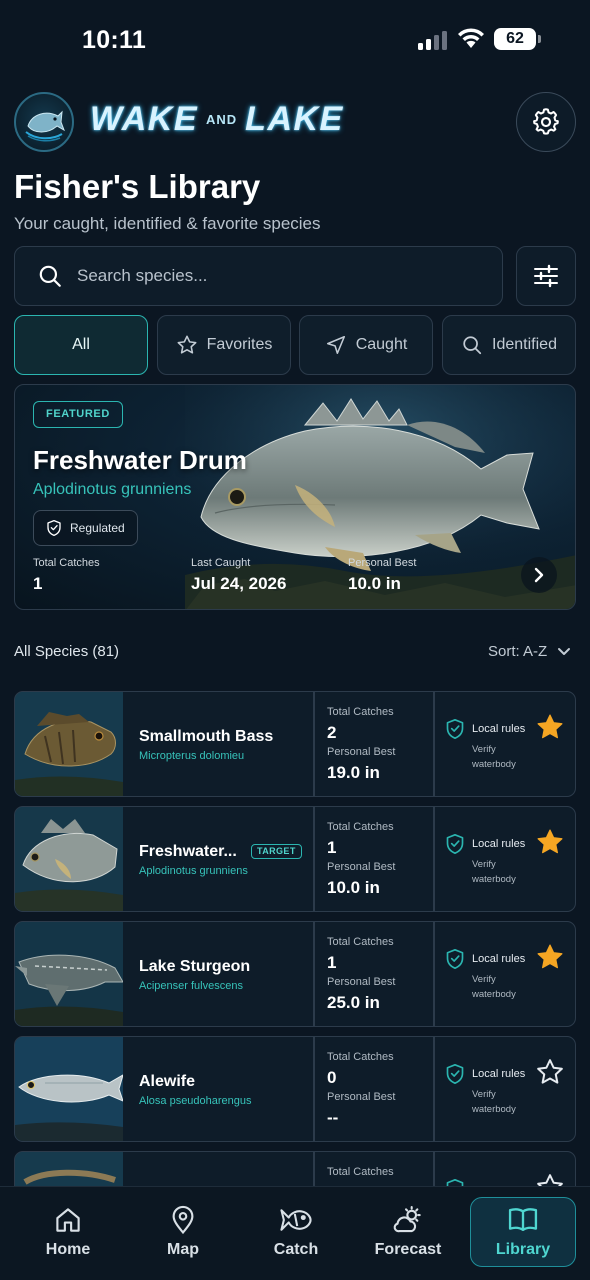 This screenshot has width=590, height=1280. What do you see at coordinates (353, 1002) in the screenshot?
I see `personal-best-value: 25.0 in` at bounding box center [353, 1002].